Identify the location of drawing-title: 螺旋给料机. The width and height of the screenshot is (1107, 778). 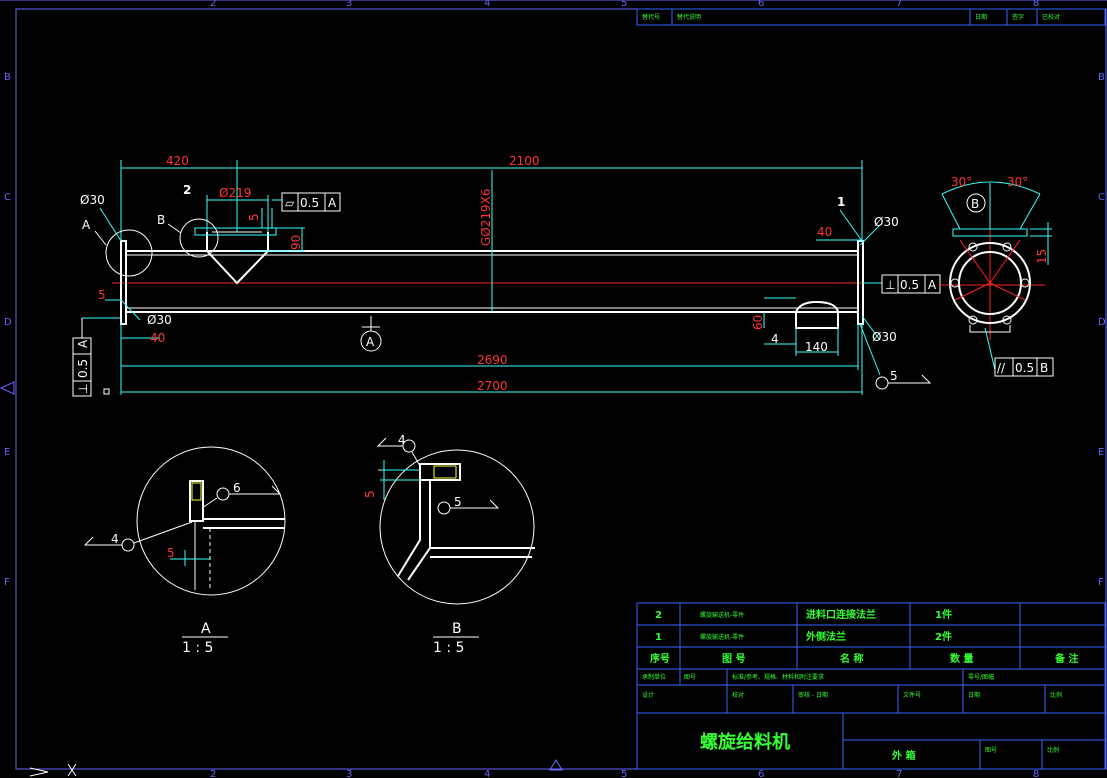
(745, 742).